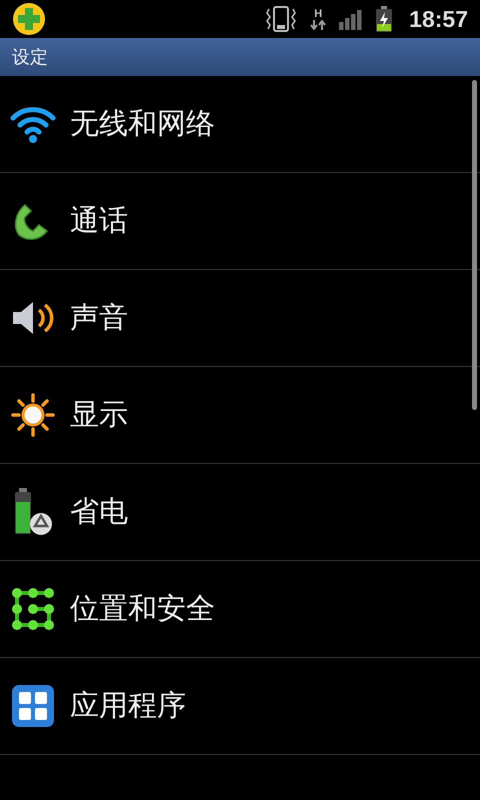  What do you see at coordinates (438, 19) in the screenshot?
I see `clock-time: 18:57` at bounding box center [438, 19].